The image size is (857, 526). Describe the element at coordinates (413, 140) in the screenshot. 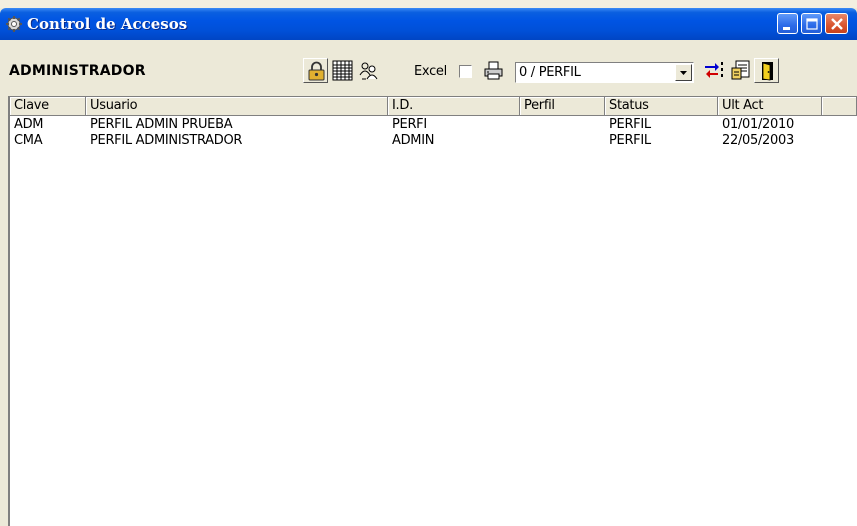

I see `cell-id: ADMIN` at that location.